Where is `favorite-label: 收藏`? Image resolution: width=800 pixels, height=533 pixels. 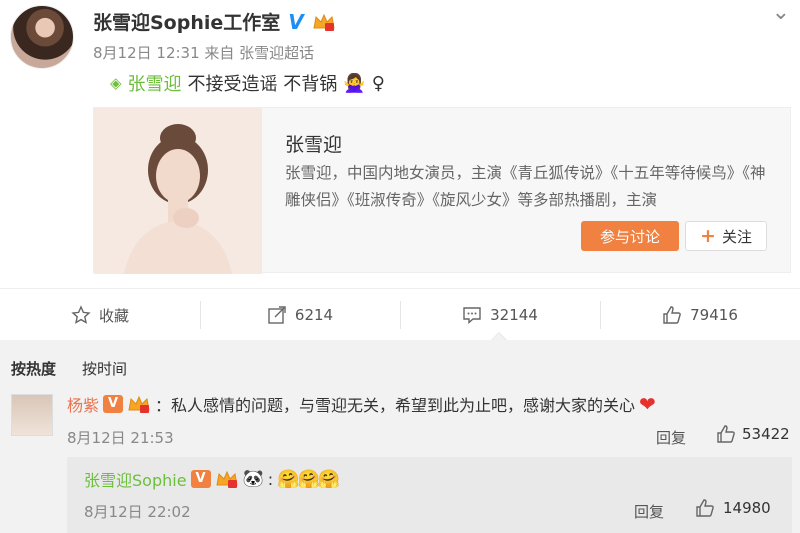
favorite-label: 收藏 is located at coordinates (113, 315).